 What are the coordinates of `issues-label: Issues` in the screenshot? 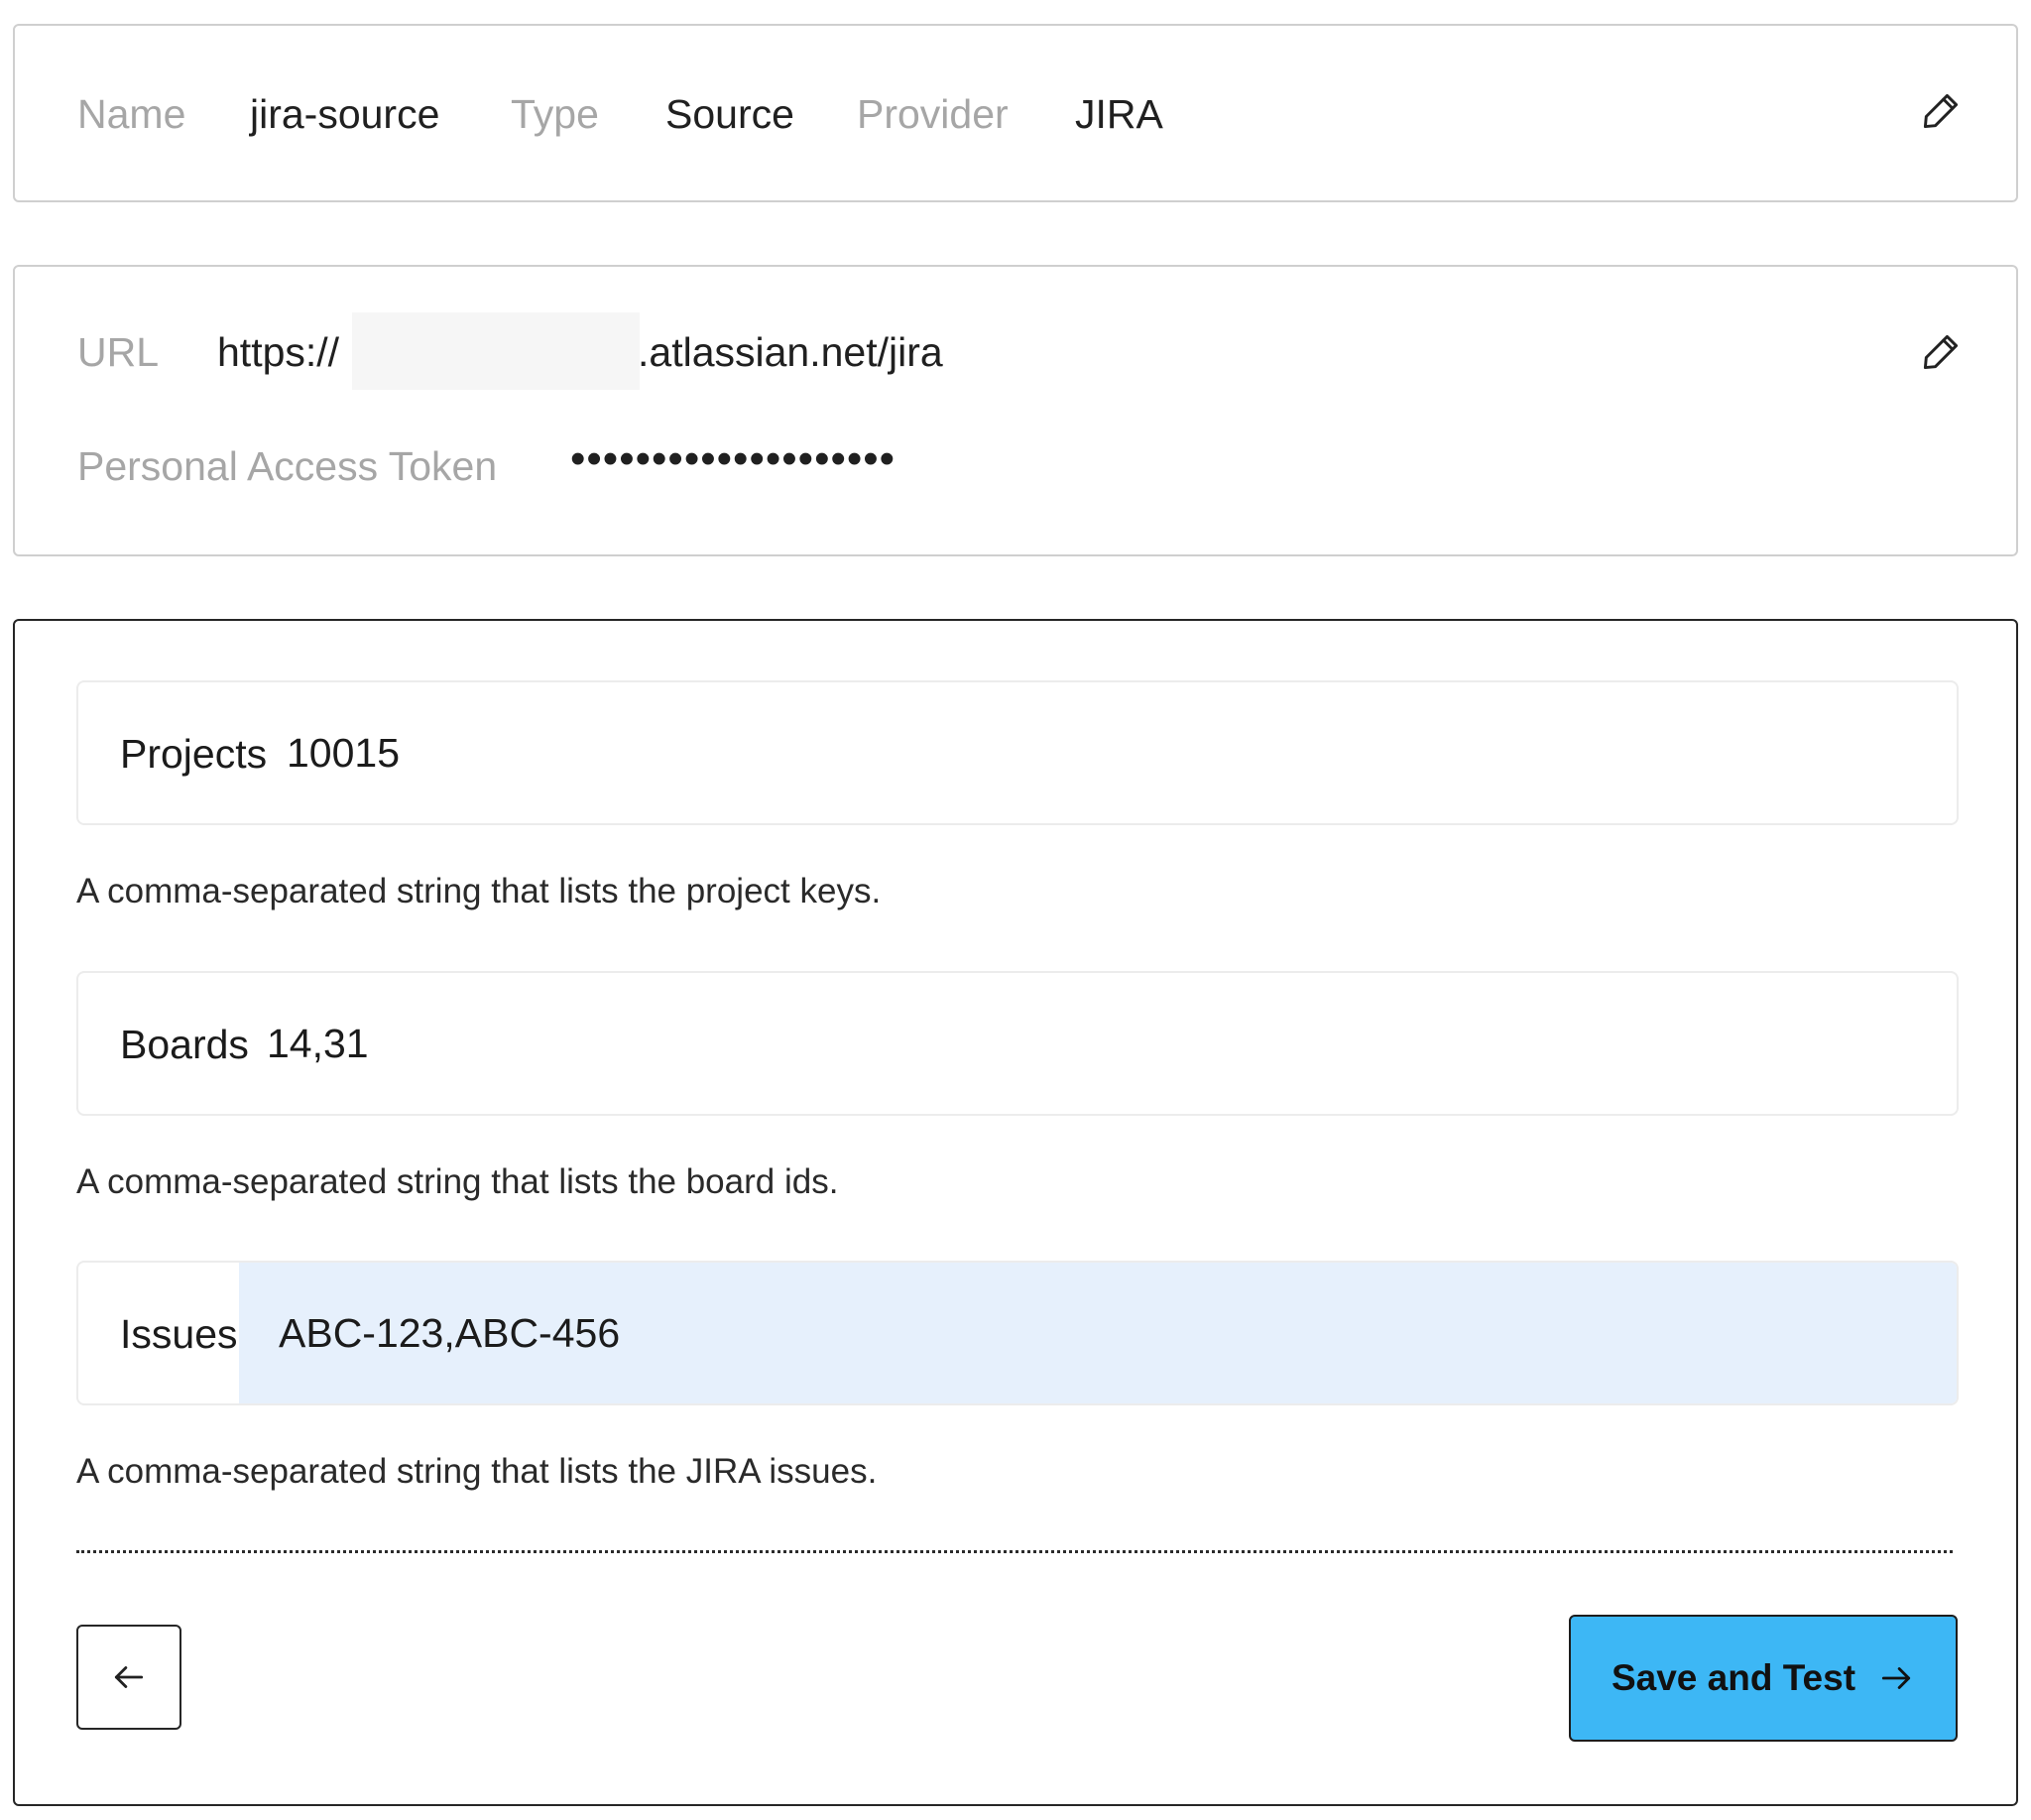 It's located at (179, 1334).